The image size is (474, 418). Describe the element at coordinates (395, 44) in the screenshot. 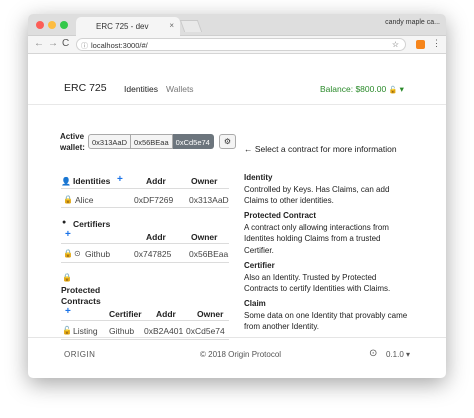

I see `bookmark-star-icon: ☆` at that location.